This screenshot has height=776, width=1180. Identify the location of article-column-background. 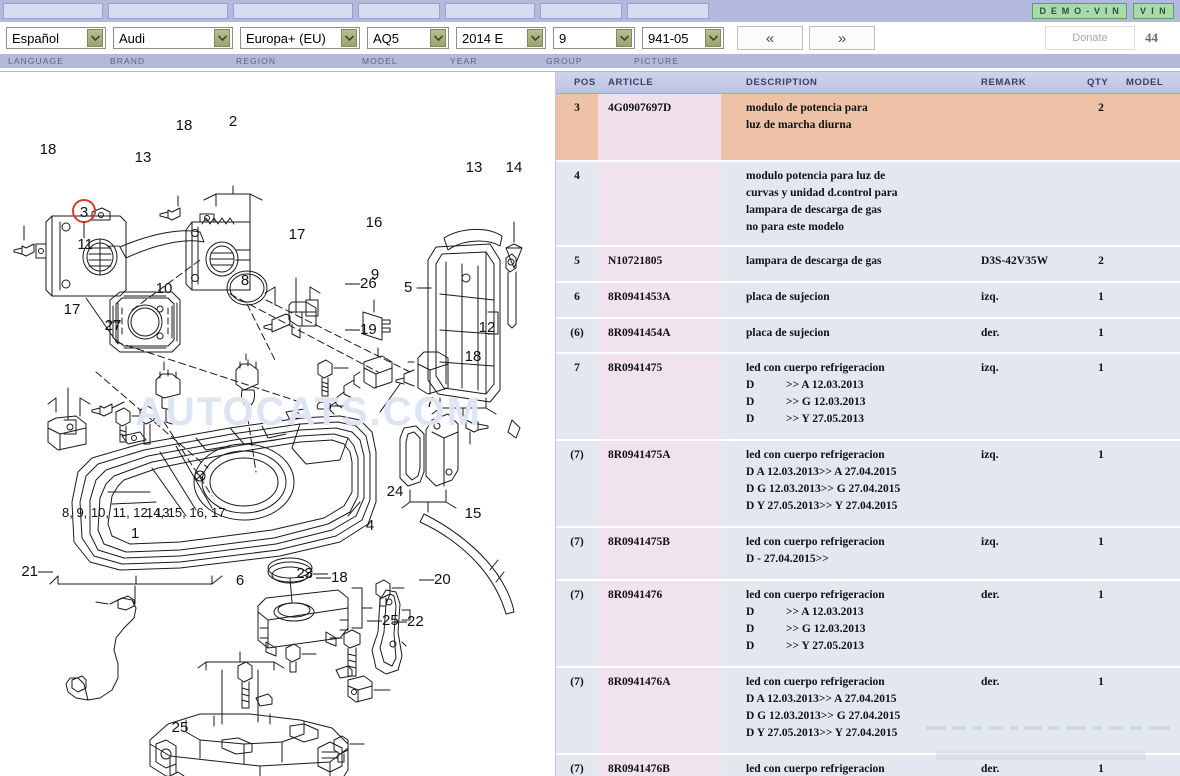
(659, 203).